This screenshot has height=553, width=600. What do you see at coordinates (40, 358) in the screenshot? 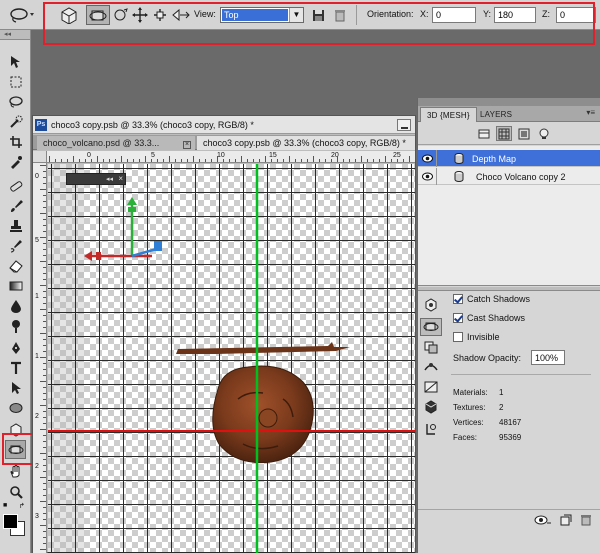
I see `vertical-ruler: 0 5 1 1 2 2 3` at bounding box center [40, 358].